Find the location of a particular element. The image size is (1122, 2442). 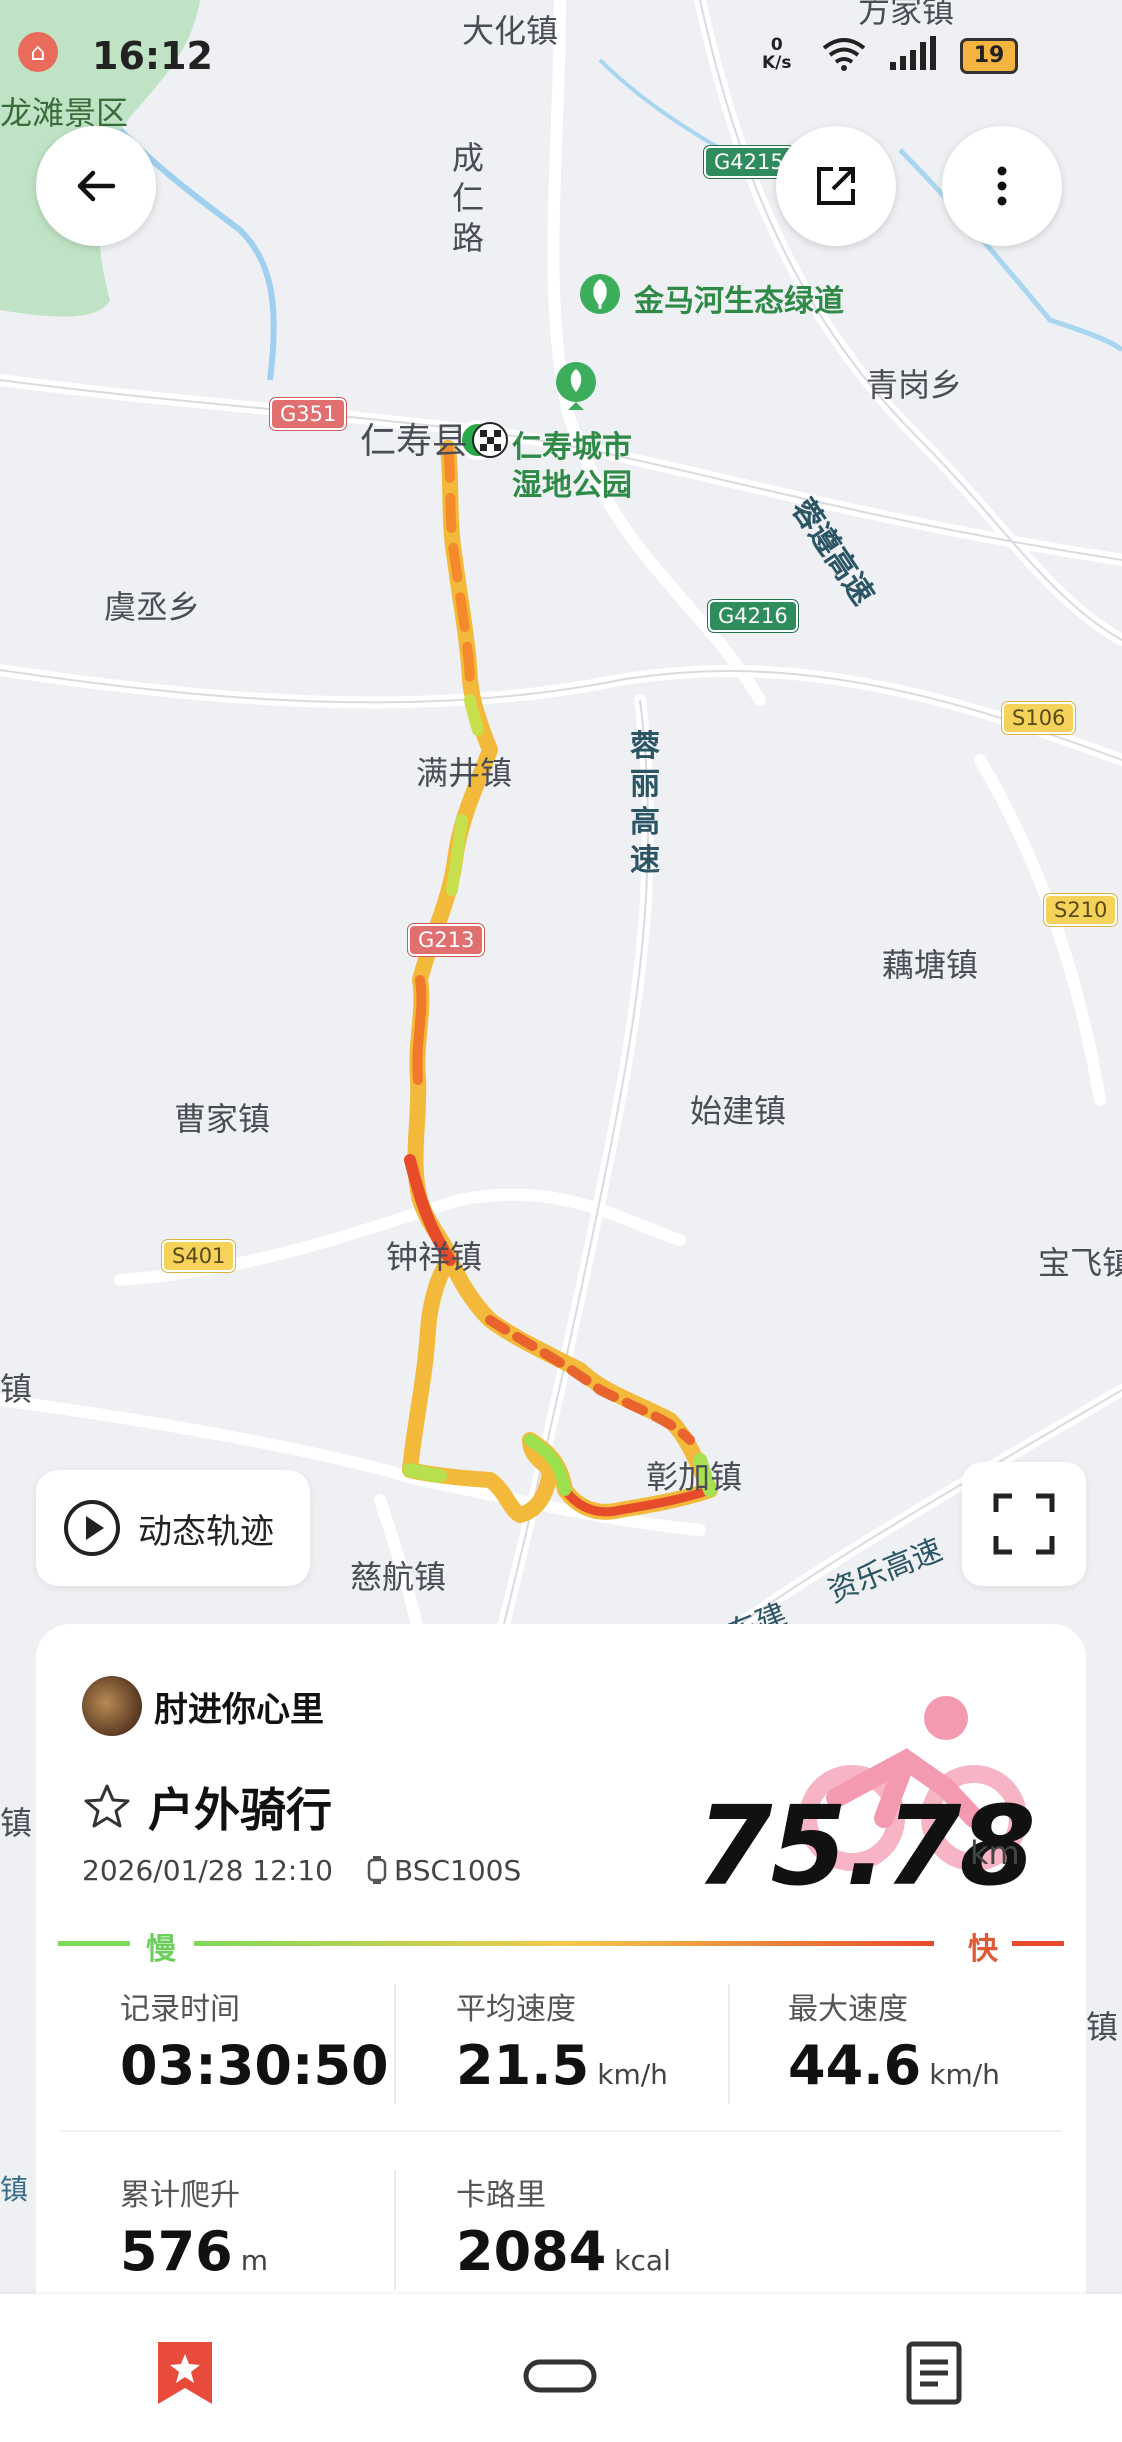

stat-duration: 记录时间 03:30:50 is located at coordinates (254, 2040).